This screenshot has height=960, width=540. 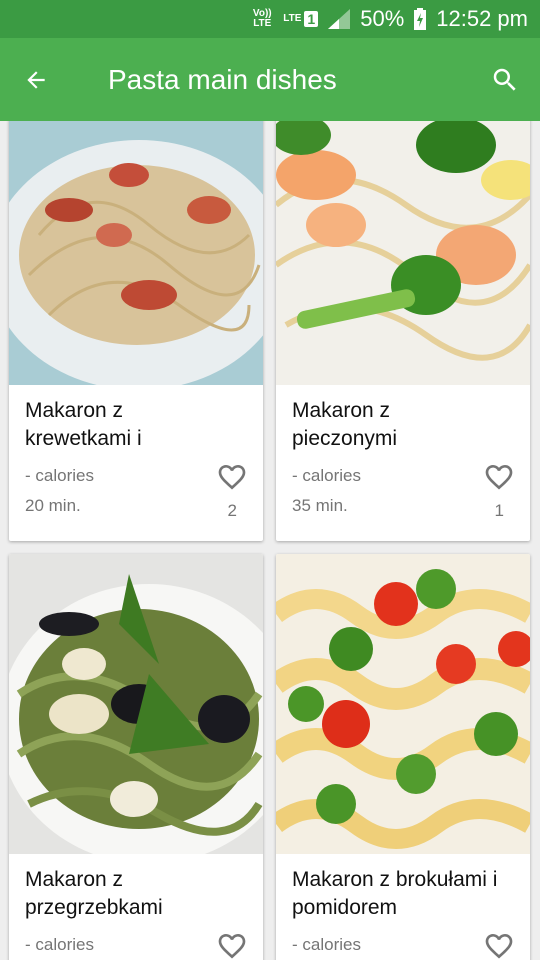 I want to click on recipe-name: Makaron z pieczonymi, so click(x=345, y=424).